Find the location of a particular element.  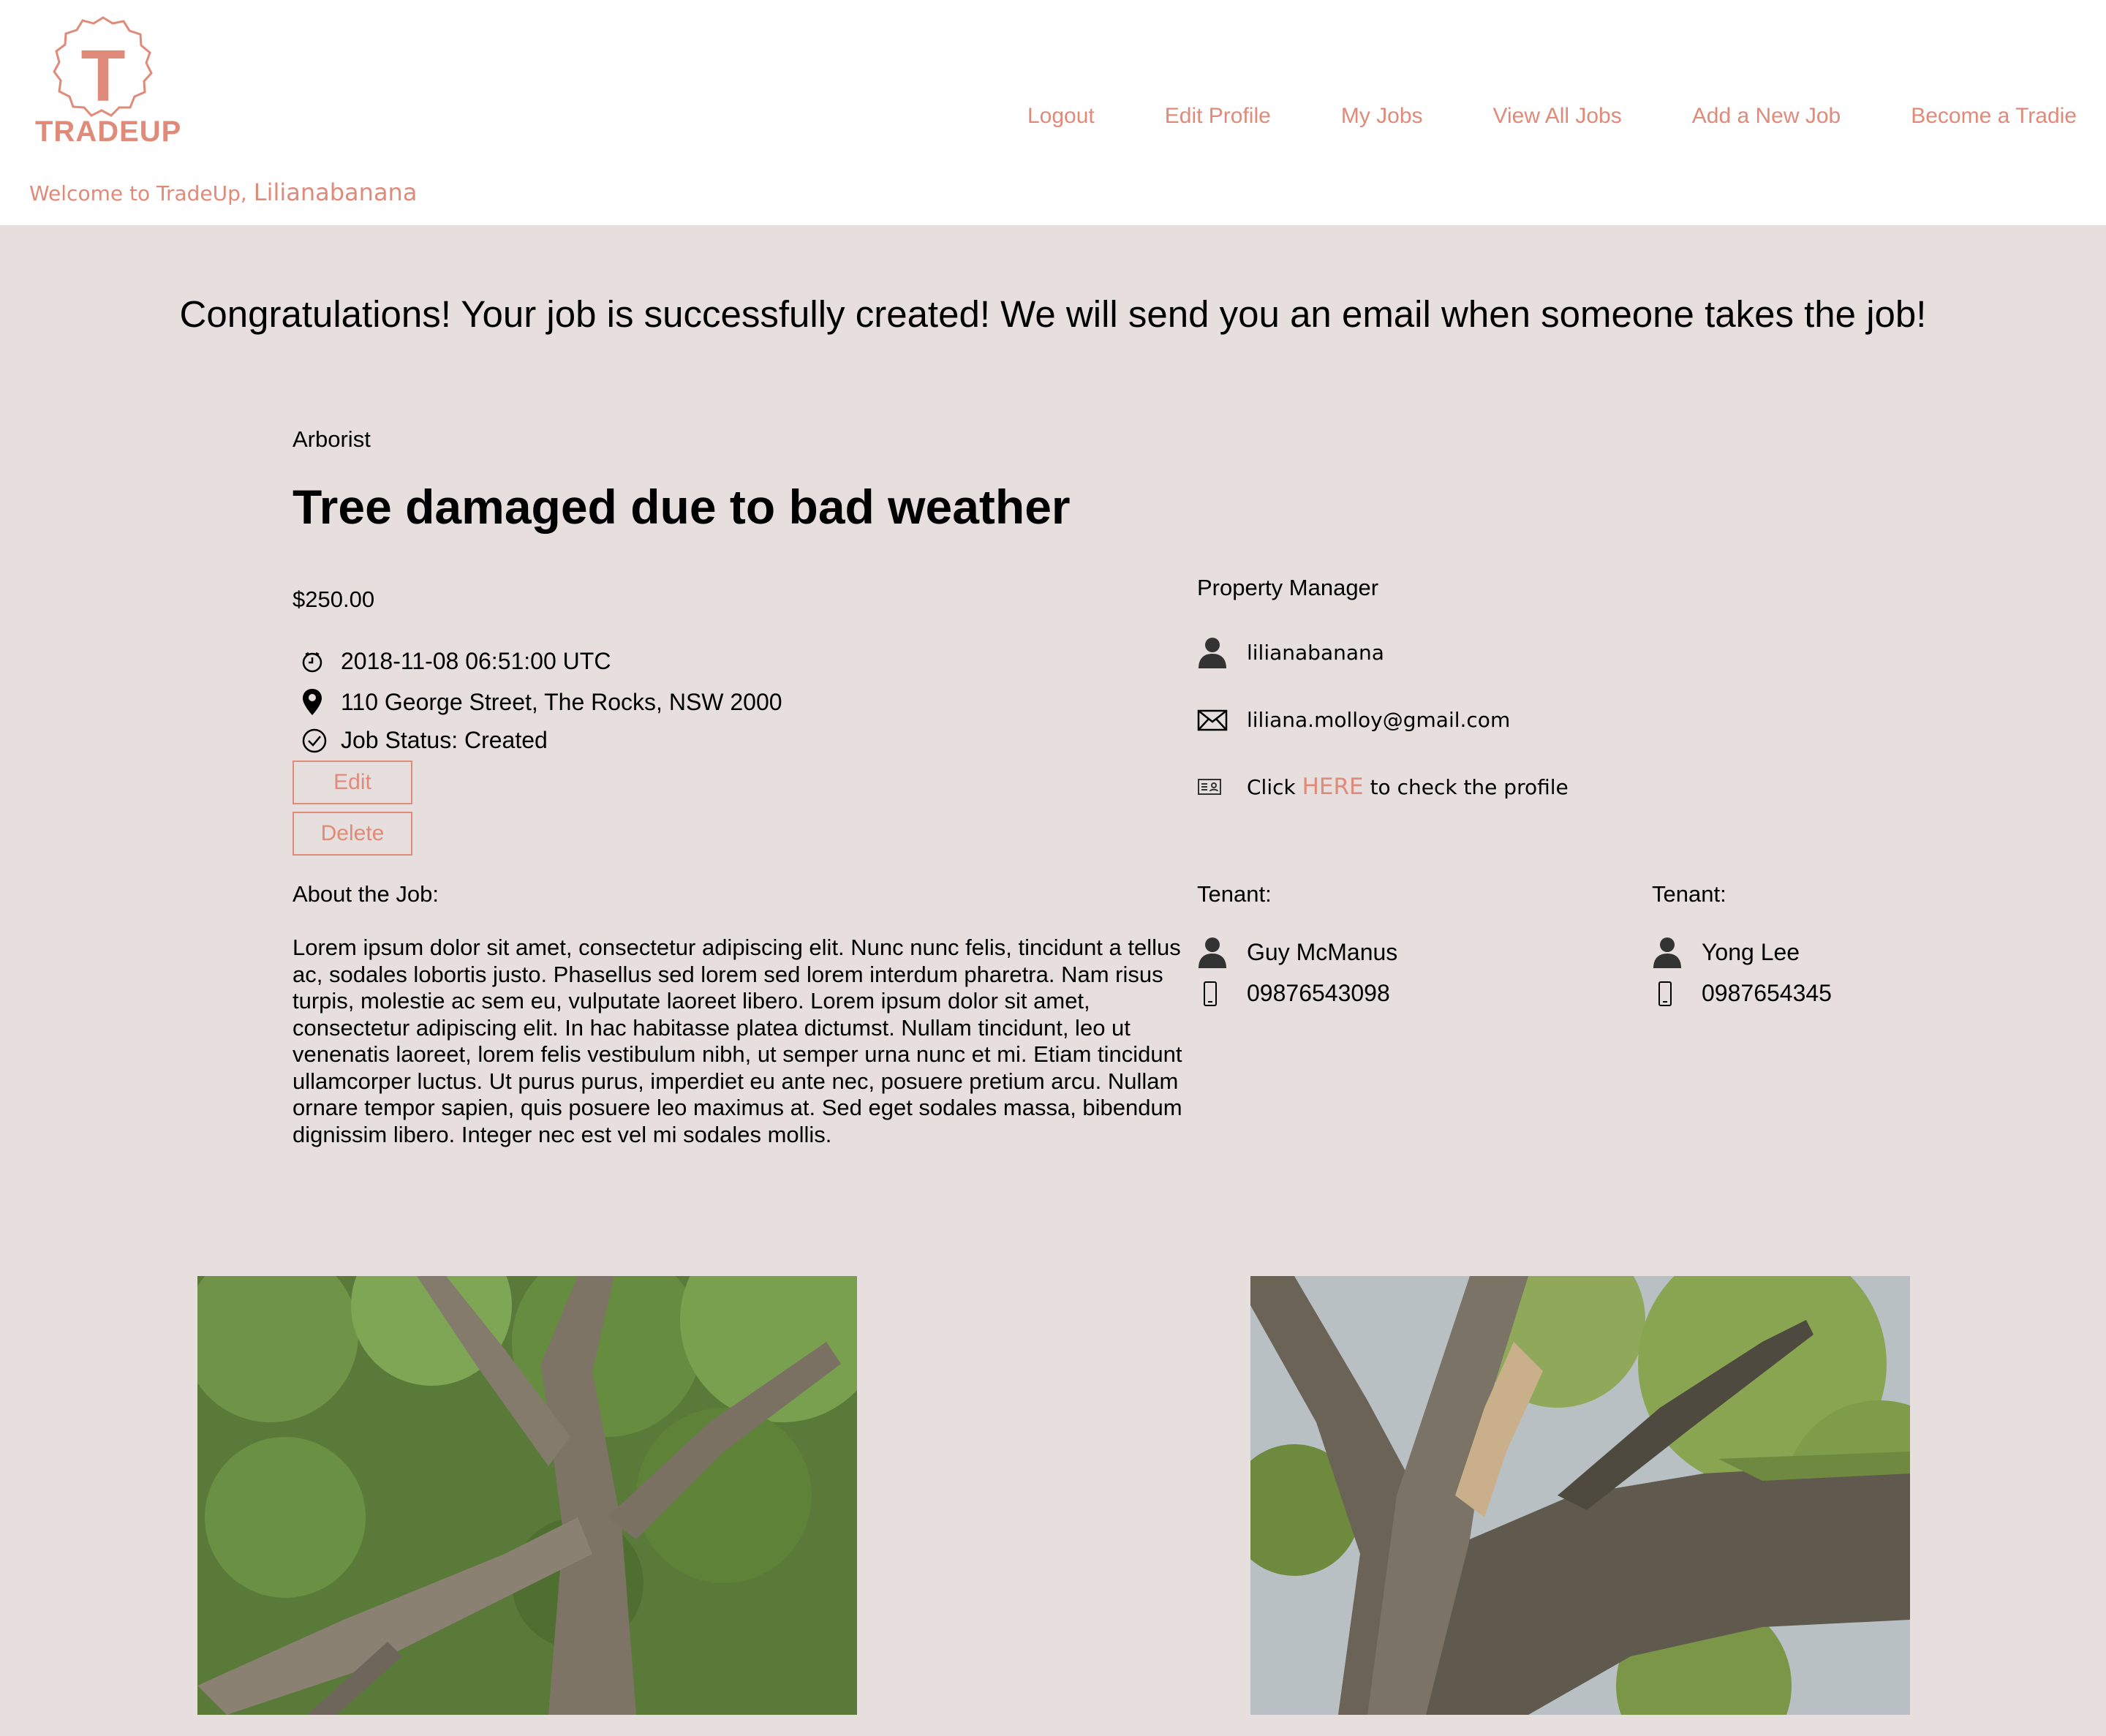

job-datetime-row: 2018-11-08 06:51:00 UTC is located at coordinates (451, 661).